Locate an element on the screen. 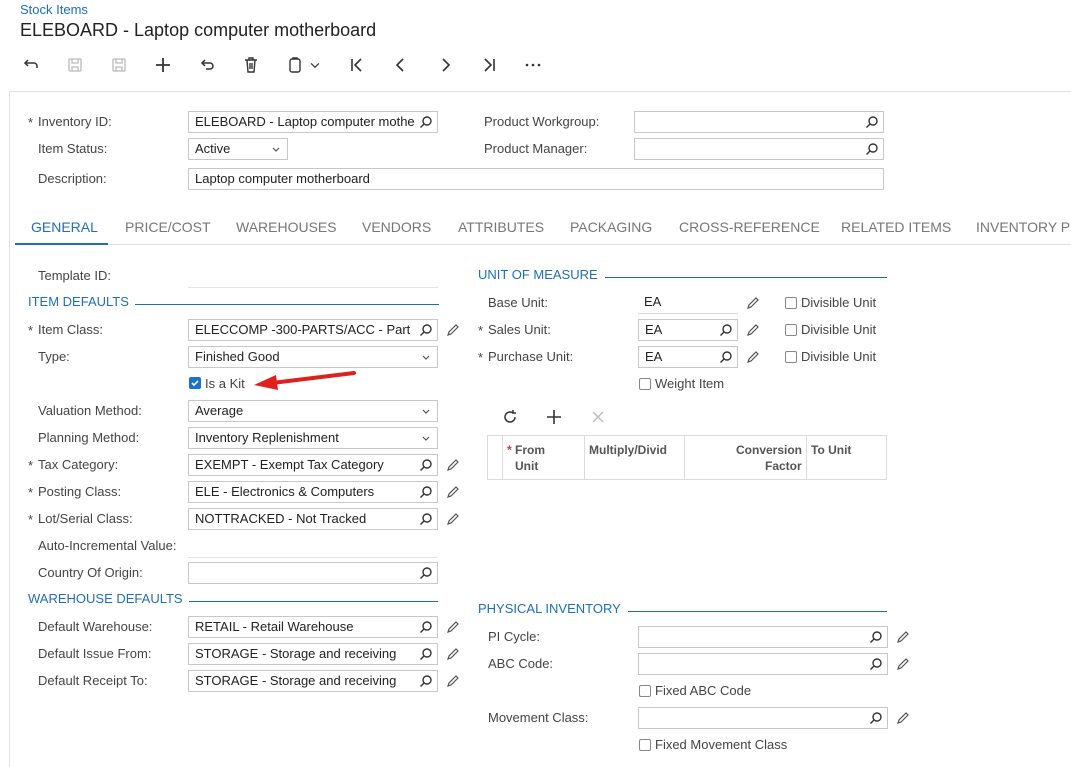 The width and height of the screenshot is (1071, 767). tab-attributes: ATTRIBUTES is located at coordinates (501, 227).